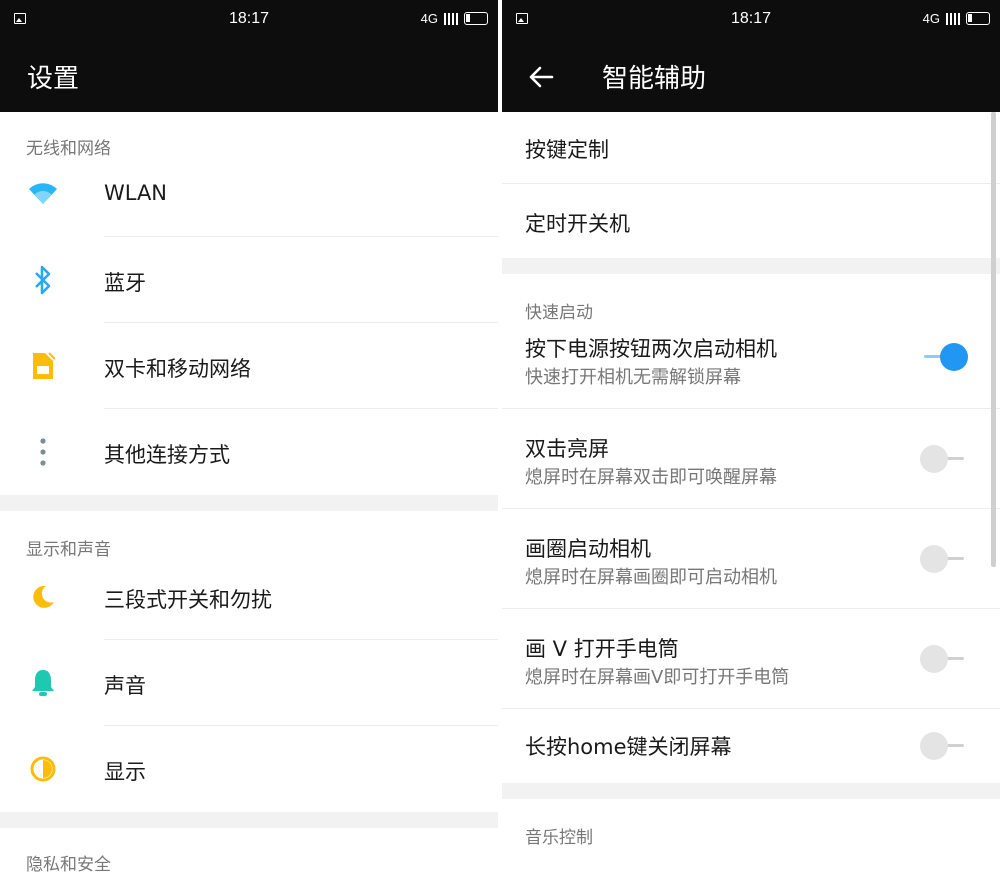  What do you see at coordinates (249, 280) in the screenshot?
I see `settings-item-bluetooth: 蓝牙` at bounding box center [249, 280].